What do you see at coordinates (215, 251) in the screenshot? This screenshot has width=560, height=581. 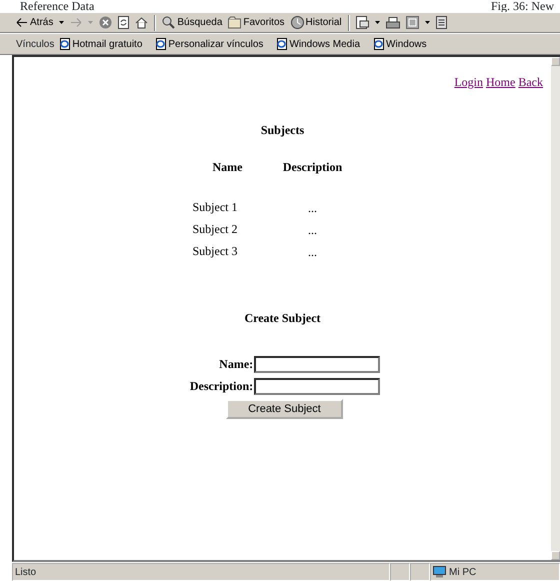 I see `table-cell-text: Subject 3` at bounding box center [215, 251].